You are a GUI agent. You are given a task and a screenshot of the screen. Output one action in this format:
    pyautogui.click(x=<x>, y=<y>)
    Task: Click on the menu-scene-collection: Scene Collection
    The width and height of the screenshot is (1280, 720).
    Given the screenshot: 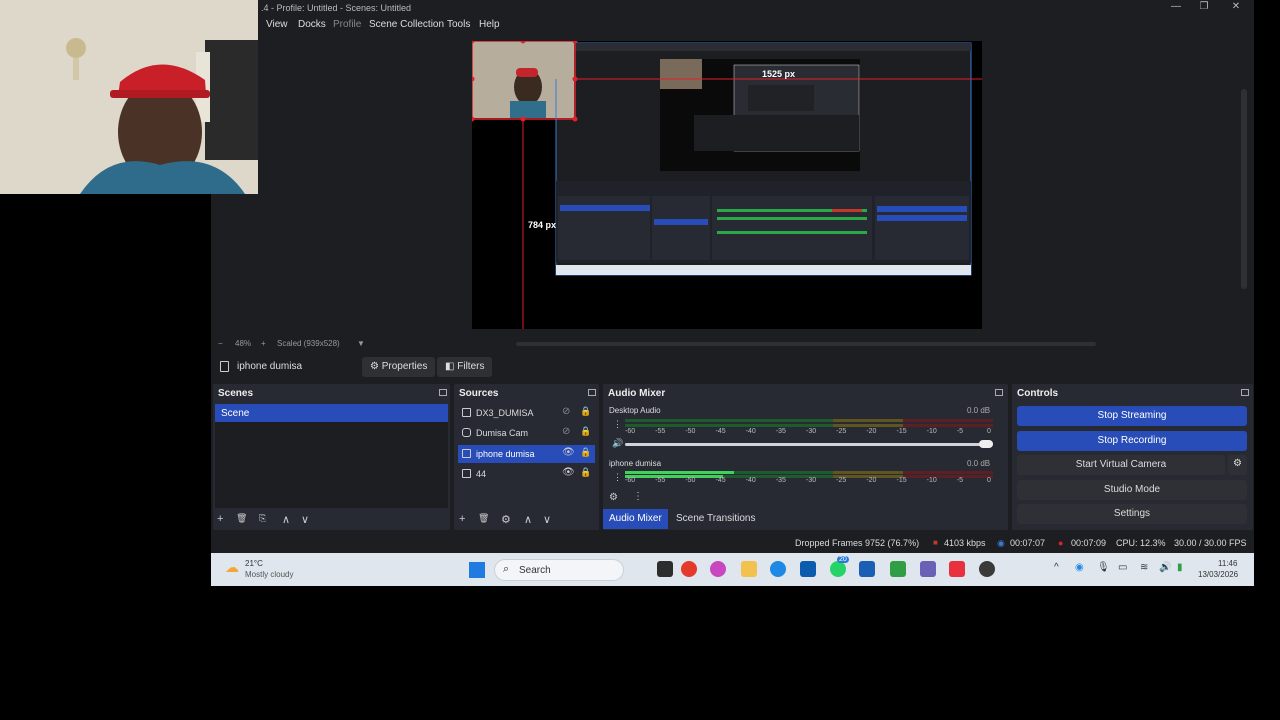 What is the action you would take?
    pyautogui.click(x=406, y=24)
    